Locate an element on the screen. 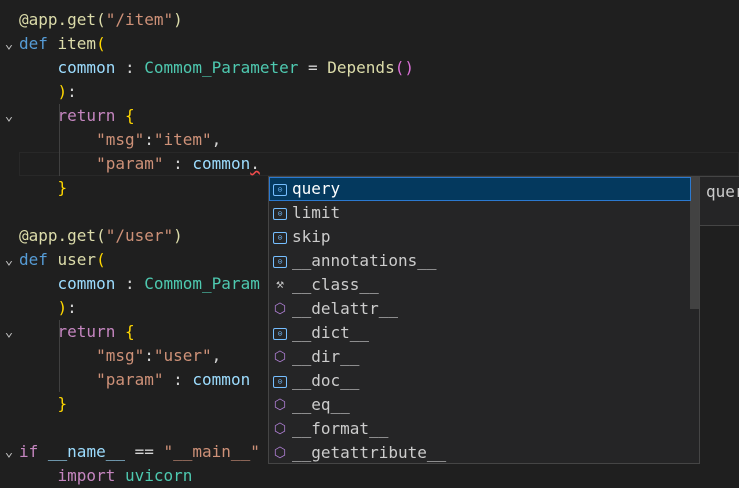  code-token: import is located at coordinates (91, 475).